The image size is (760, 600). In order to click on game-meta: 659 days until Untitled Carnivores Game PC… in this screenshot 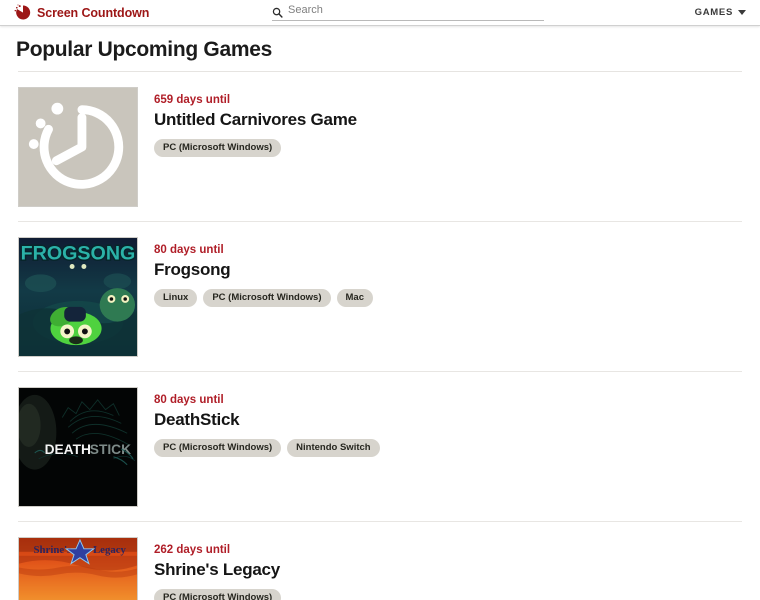, I will do `click(255, 122)`.